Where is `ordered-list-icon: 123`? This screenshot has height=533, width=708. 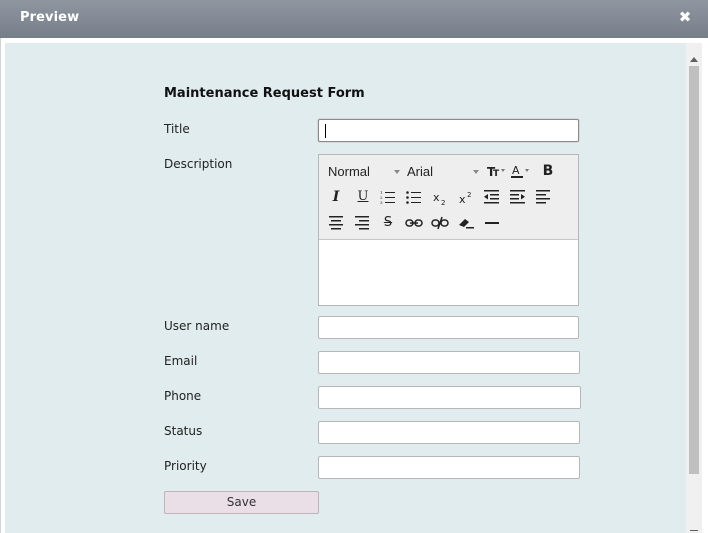 ordered-list-icon: 123 is located at coordinates (388, 197).